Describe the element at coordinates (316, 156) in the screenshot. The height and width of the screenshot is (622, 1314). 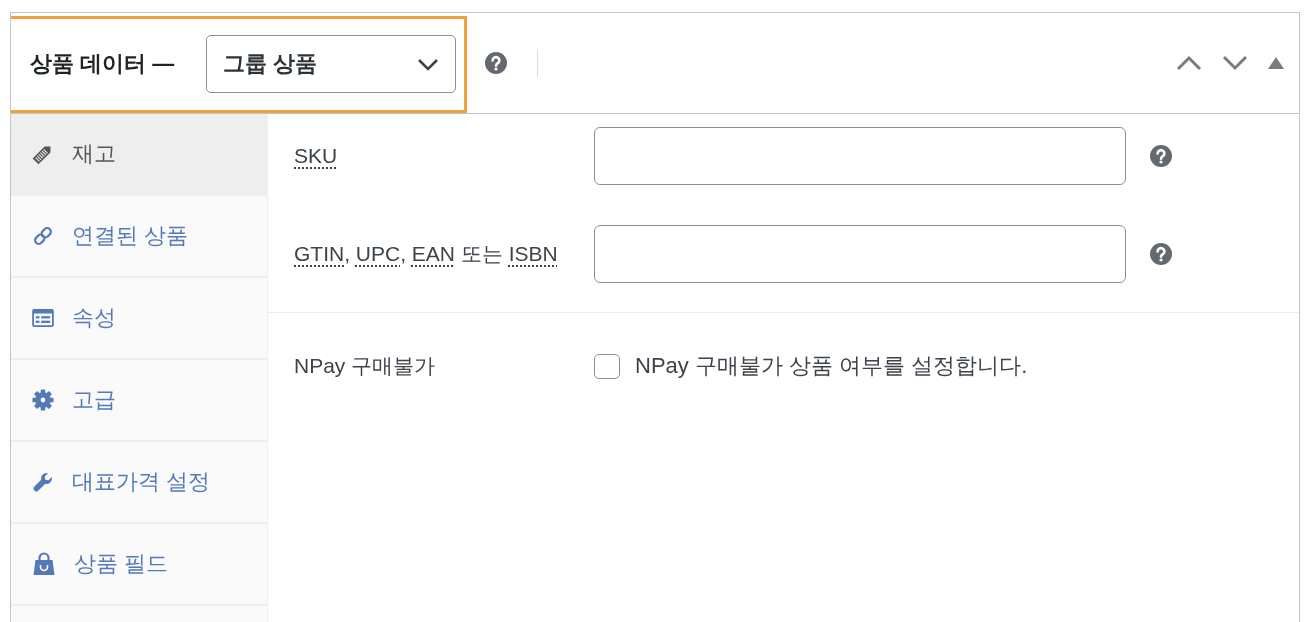
I see `field-label: SKU` at that location.